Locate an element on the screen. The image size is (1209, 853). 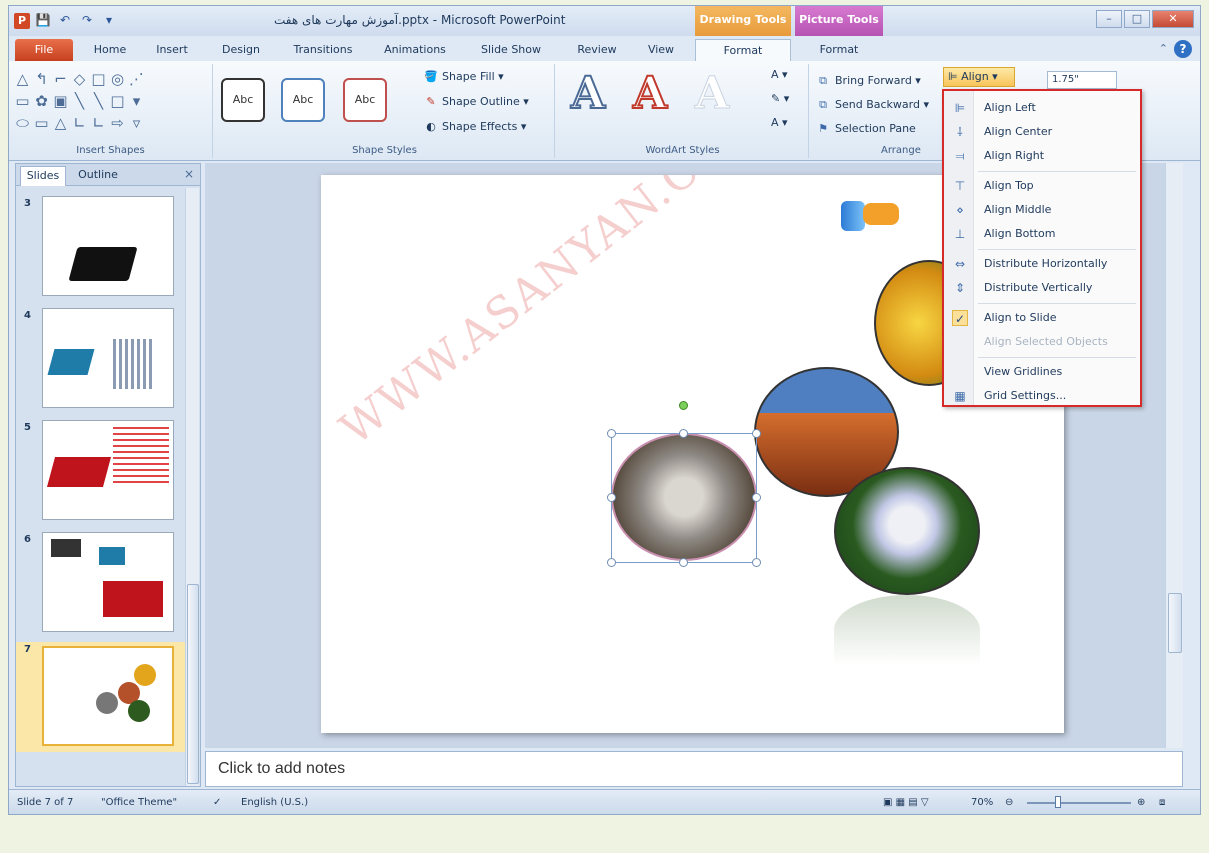
close-pane-icon: × is located at coordinates (189, 174).